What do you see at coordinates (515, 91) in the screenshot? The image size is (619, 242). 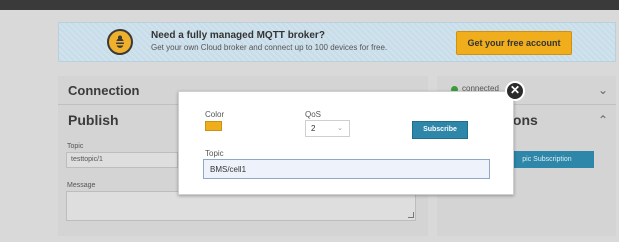 I see `close-icon: ✕` at bounding box center [515, 91].